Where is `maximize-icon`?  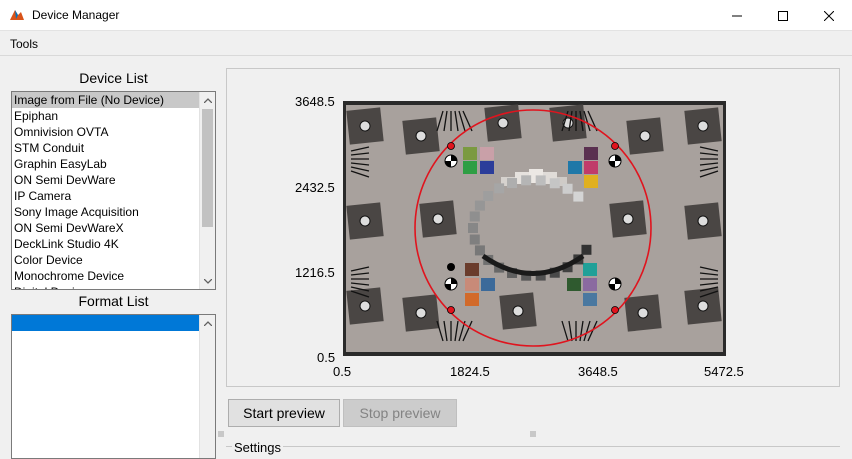 maximize-icon is located at coordinates (783, 15).